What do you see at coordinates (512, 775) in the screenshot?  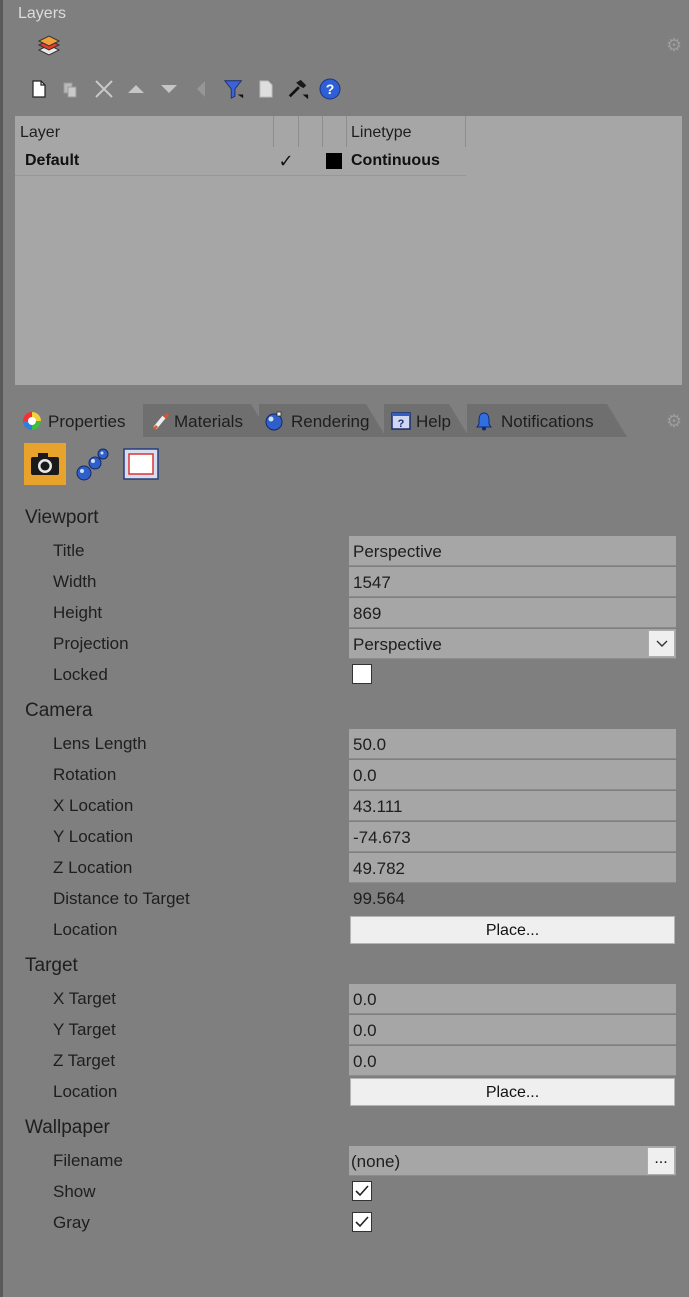 I see `rotation-field: 0.0` at bounding box center [512, 775].